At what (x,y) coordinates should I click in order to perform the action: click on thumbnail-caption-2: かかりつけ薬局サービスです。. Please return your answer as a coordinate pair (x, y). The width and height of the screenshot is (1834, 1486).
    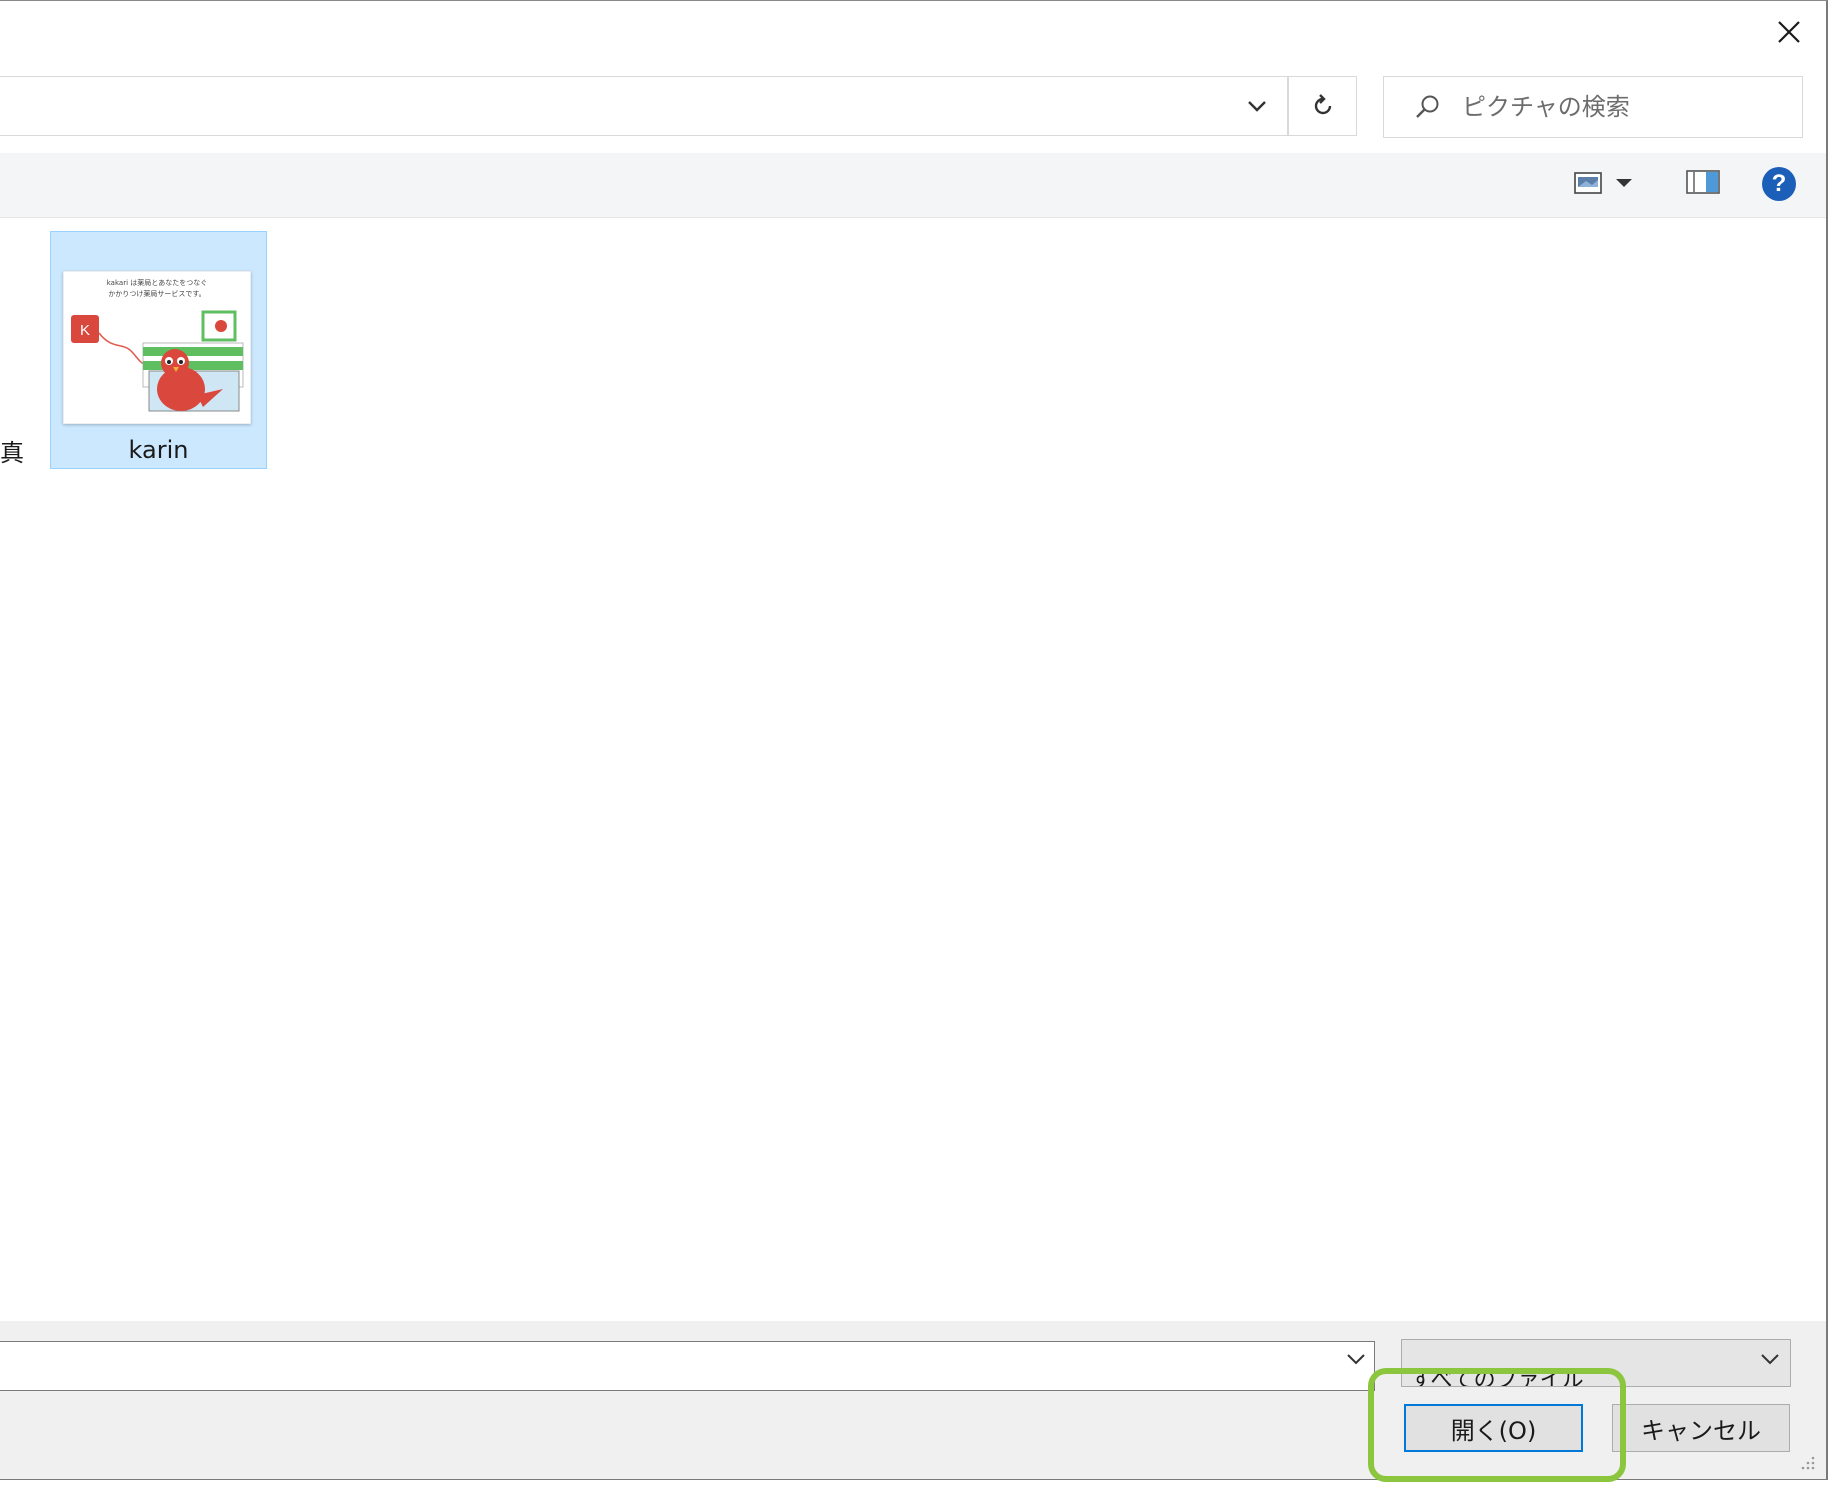
    Looking at the image, I should click on (156, 293).